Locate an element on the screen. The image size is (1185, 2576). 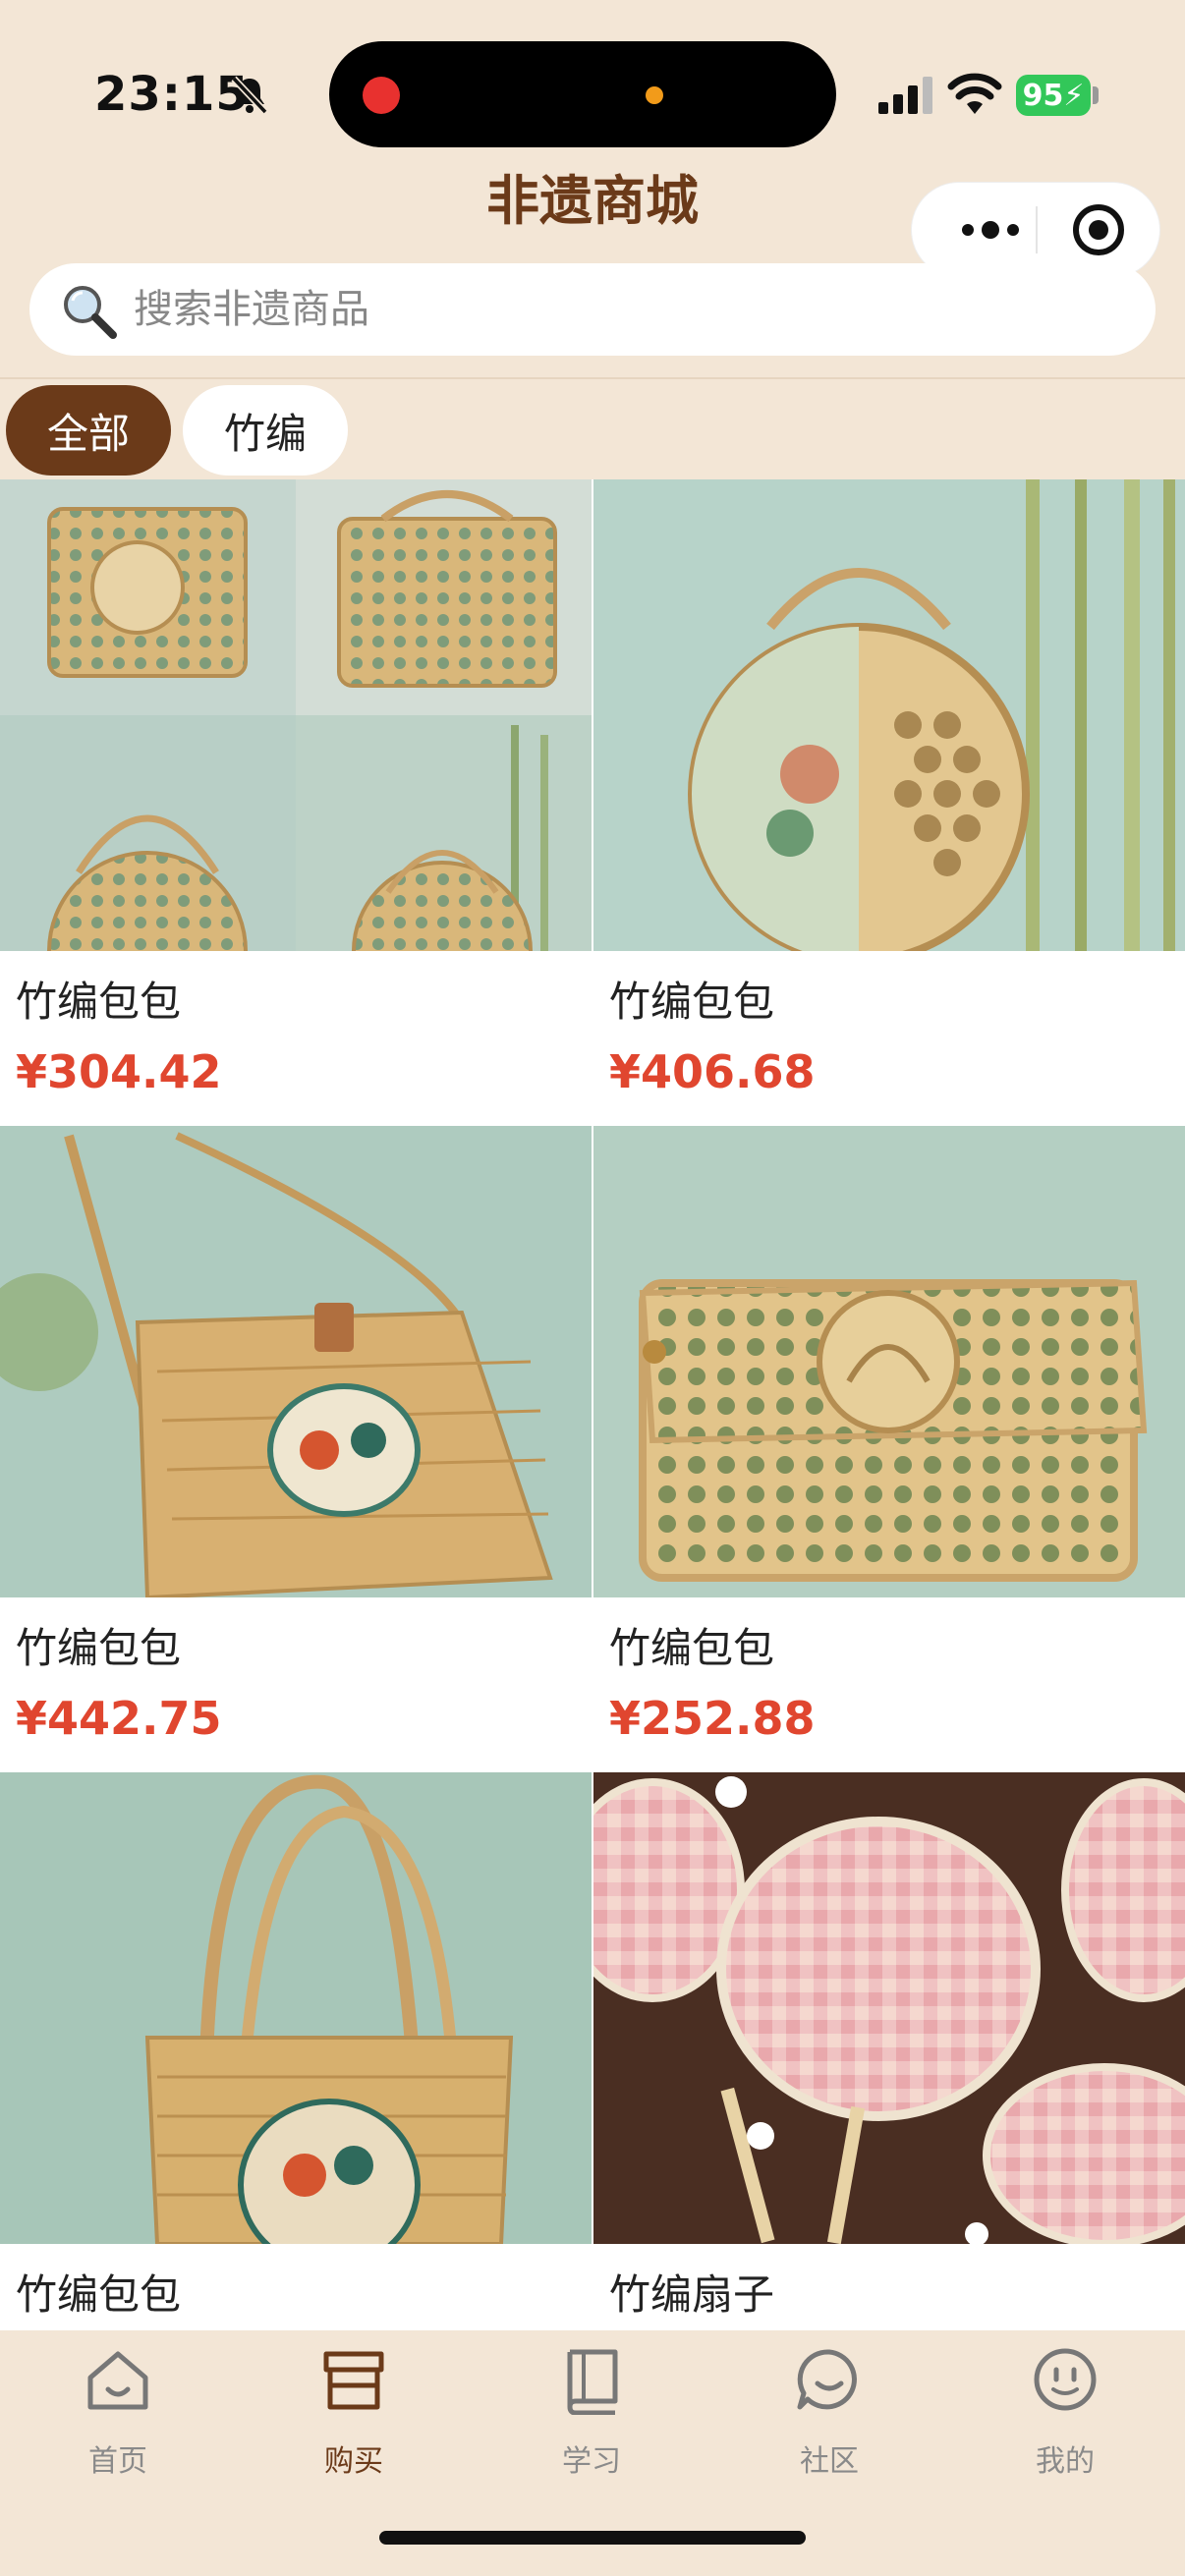
product-price: ¥252.88 is located at coordinates (713, 1718).